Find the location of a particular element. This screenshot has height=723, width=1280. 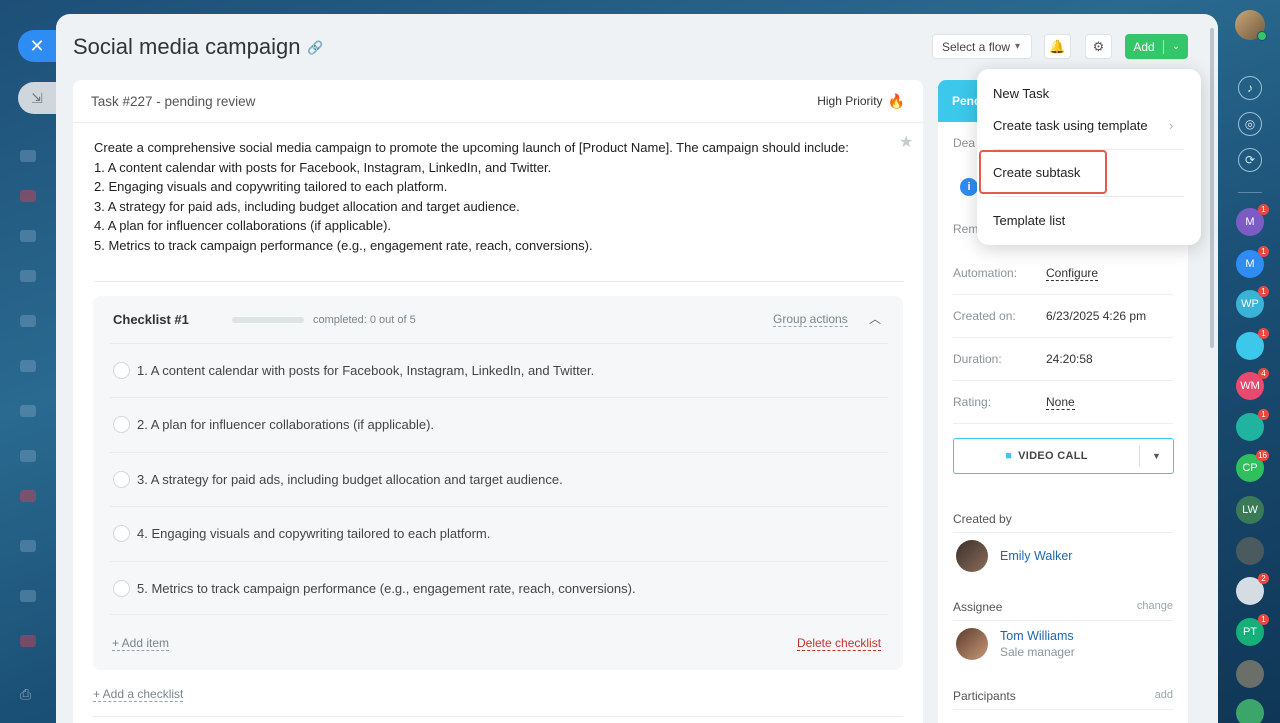

assignee-name: Tom Williams is located at coordinates (1037, 636).